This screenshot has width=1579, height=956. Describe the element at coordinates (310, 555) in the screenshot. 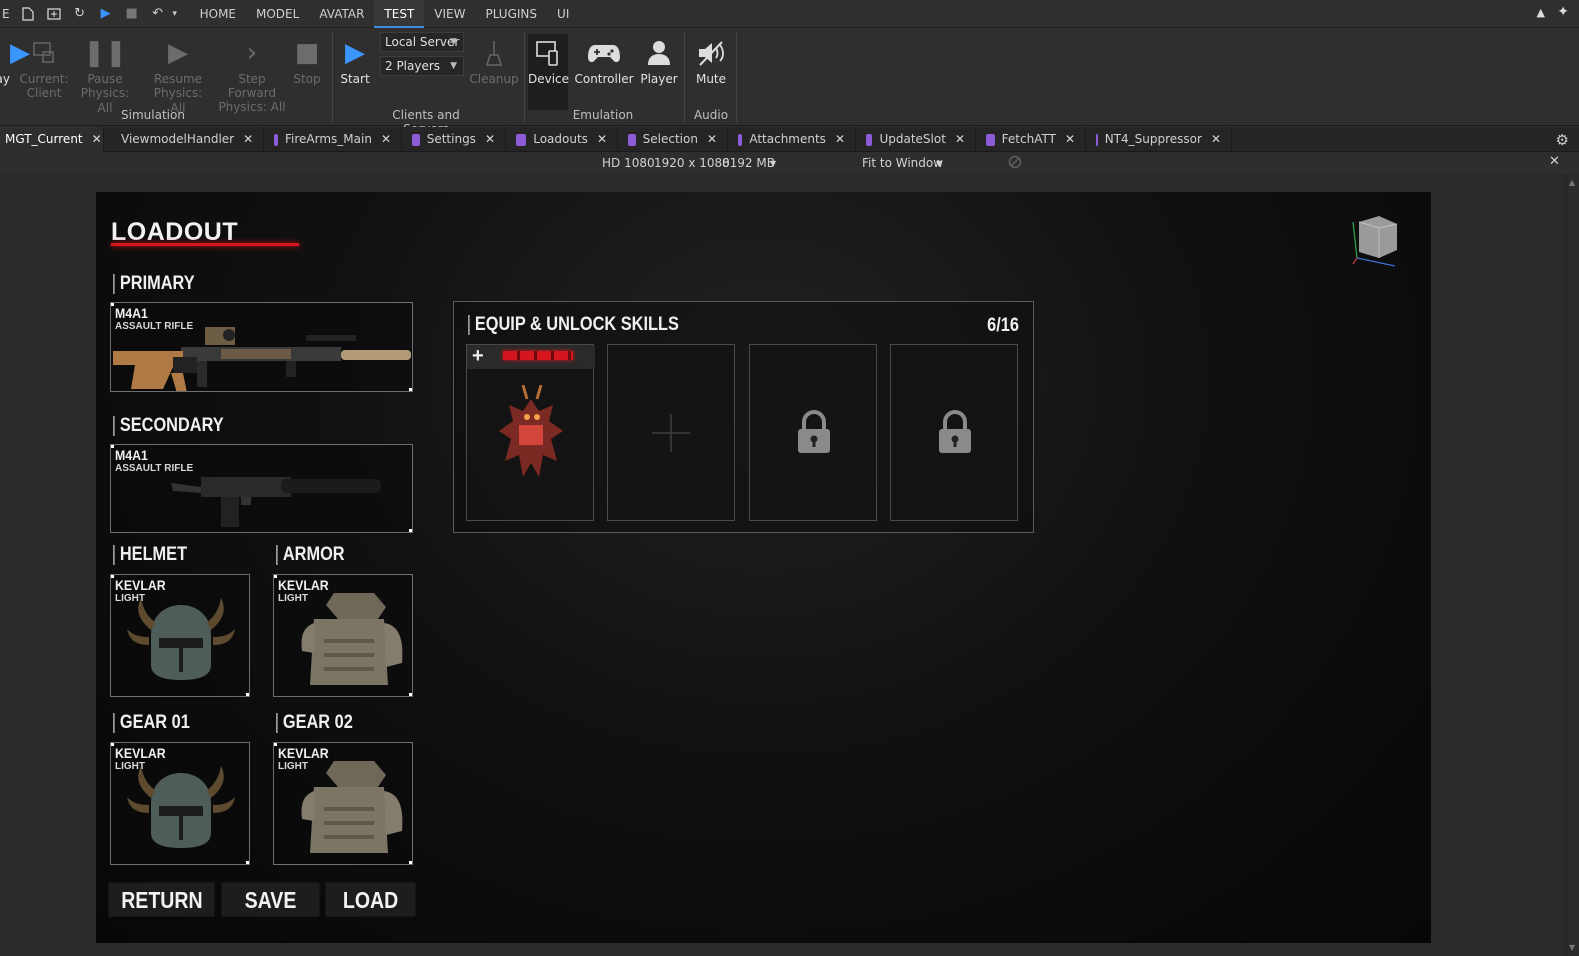

I see `armor-label: ARMOR` at that location.